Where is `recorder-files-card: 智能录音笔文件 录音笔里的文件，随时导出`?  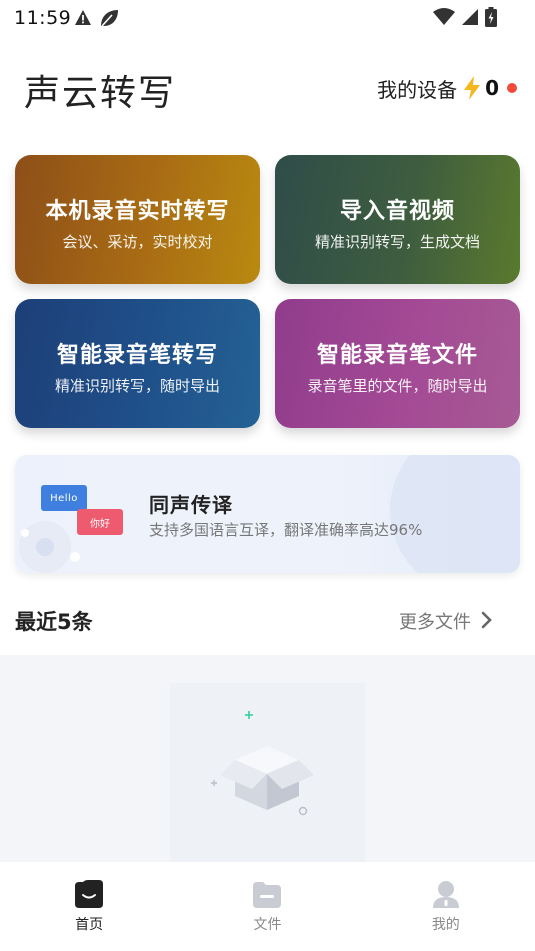
recorder-files-card: 智能录音笔文件 录音笔里的文件，随时导出 is located at coordinates (397, 363).